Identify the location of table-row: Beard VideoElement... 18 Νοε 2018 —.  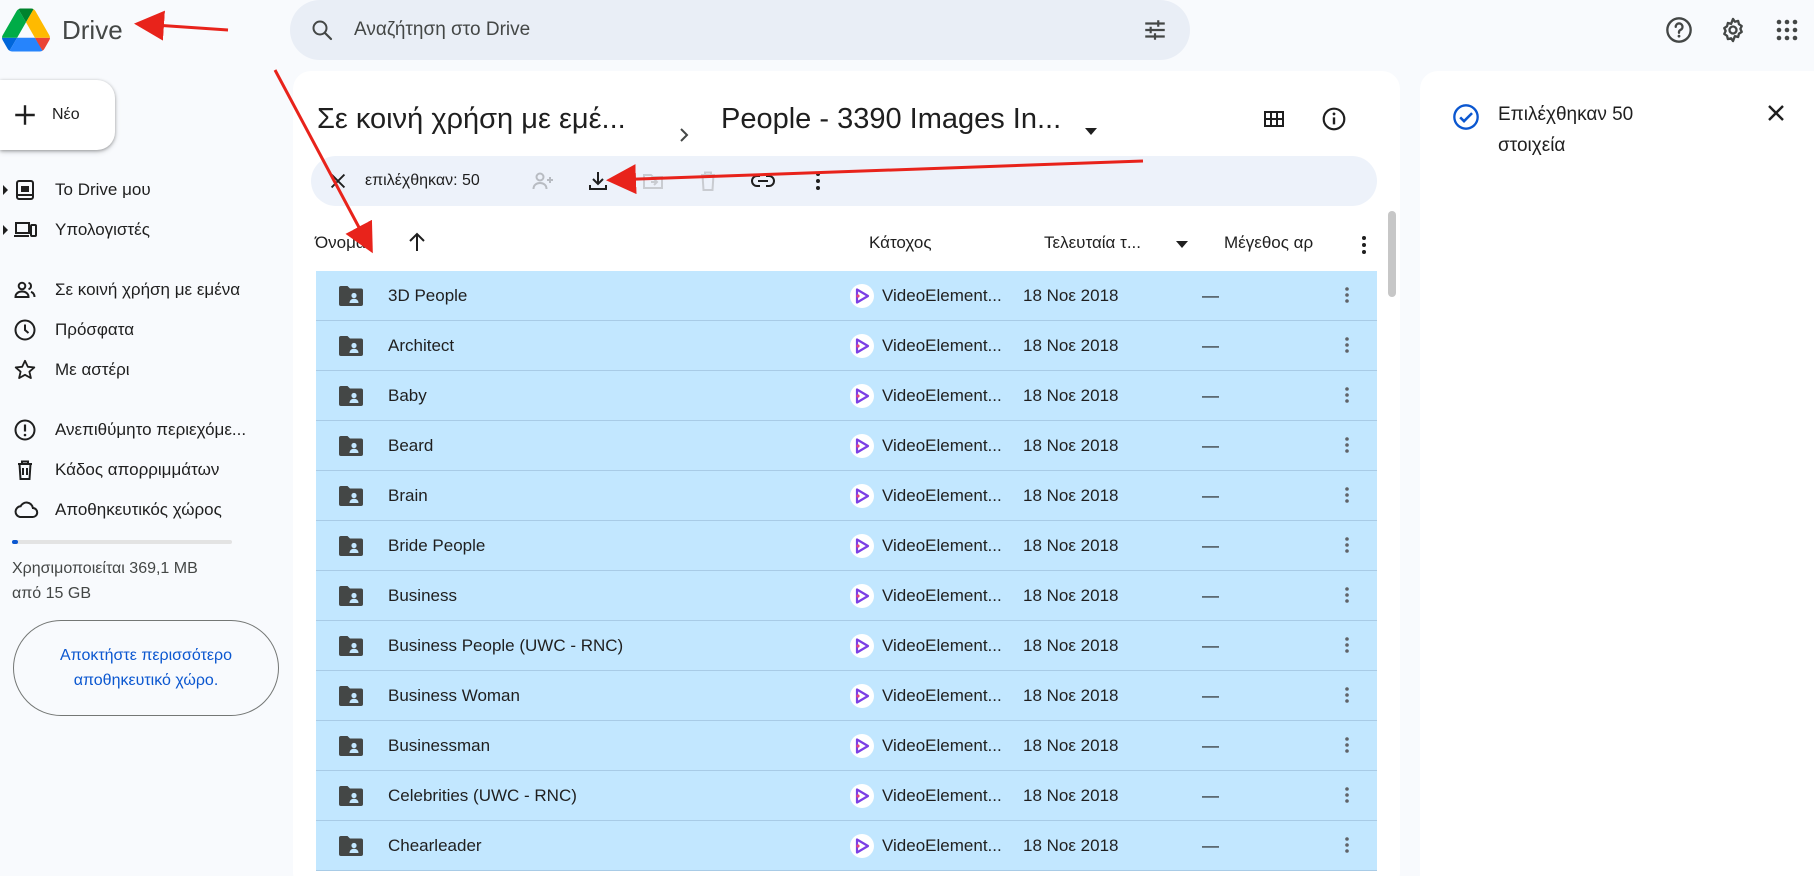
(846, 446).